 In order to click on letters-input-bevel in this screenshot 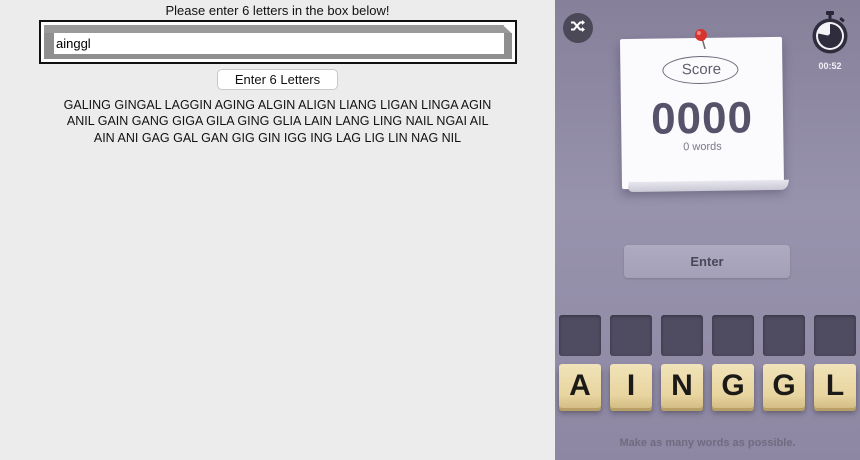, I will do `click(278, 42)`.